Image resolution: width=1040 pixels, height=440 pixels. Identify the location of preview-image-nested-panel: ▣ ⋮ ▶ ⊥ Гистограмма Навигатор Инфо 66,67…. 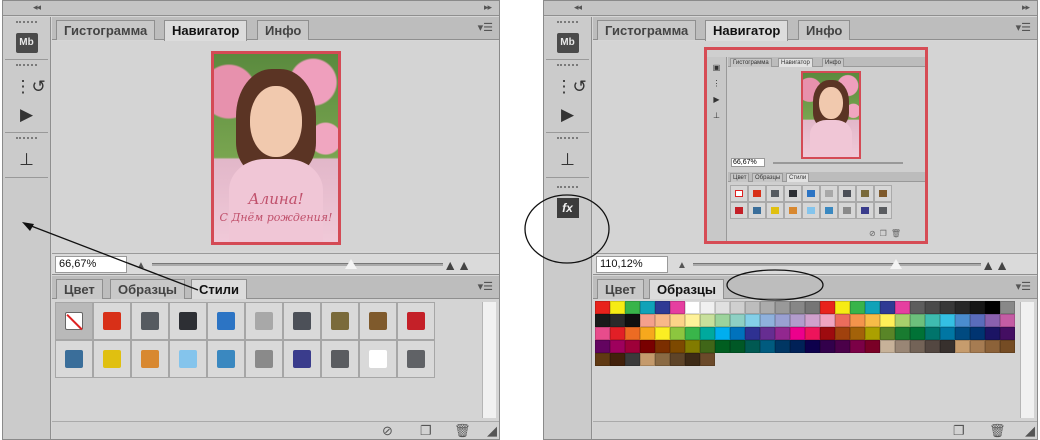
(816, 145).